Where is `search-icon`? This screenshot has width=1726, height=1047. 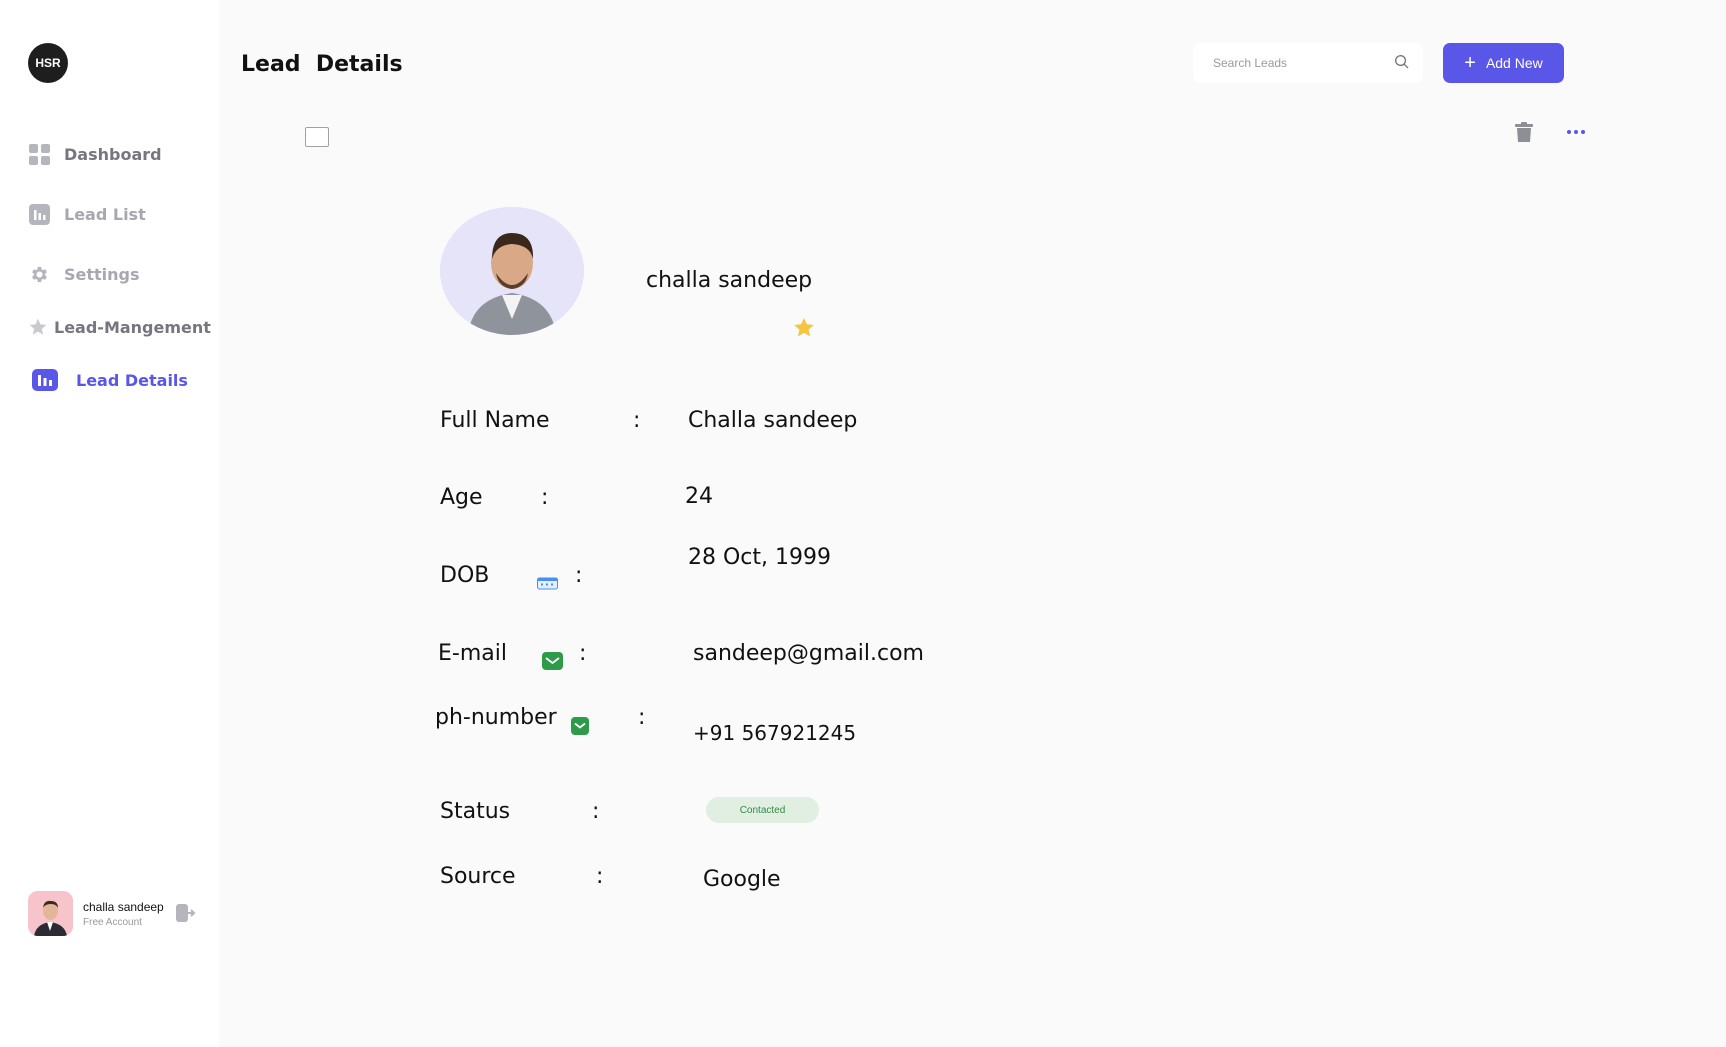 search-icon is located at coordinates (1401, 63).